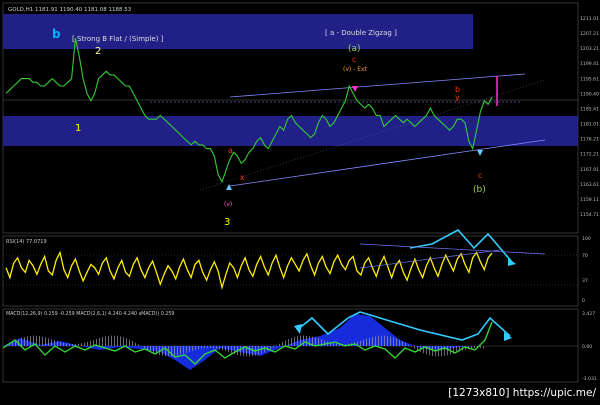 The height and width of the screenshot is (405, 600). What do you see at coordinates (26, 242) in the screenshot?
I see `rsi-label: RSI(14) 77.0719` at bounding box center [26, 242].